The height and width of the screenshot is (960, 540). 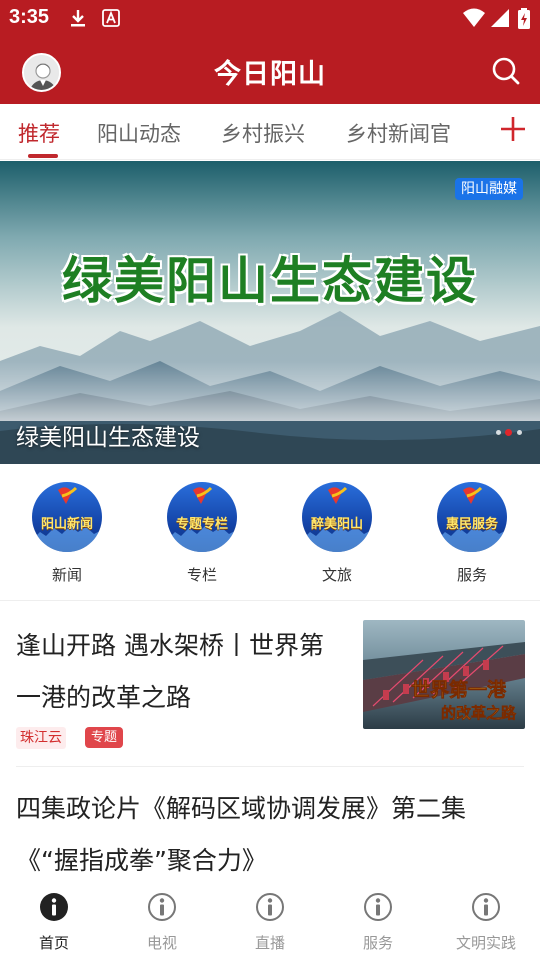 I want to click on nav-civilization-practice: 文明实践, so click(x=486, y=922).